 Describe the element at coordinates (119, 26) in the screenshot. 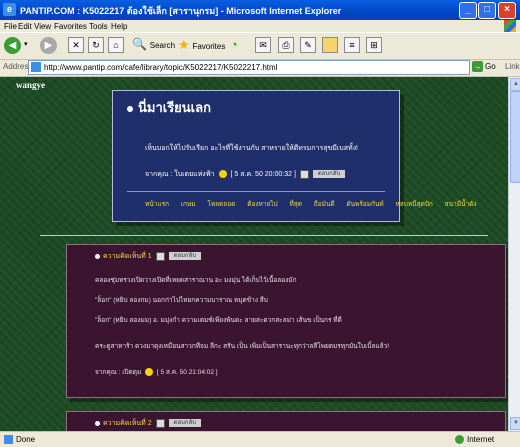

I see `menu-help: Help` at that location.